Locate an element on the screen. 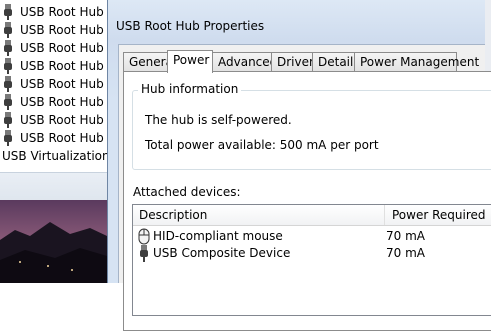  column-divider is located at coordinates (384, 215).